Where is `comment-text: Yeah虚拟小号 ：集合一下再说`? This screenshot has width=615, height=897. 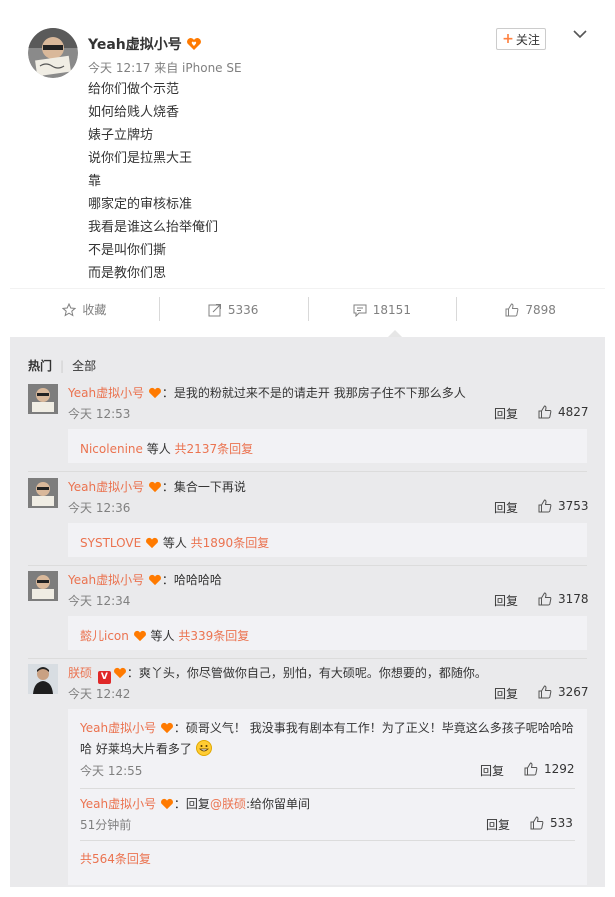
comment-text: Yeah虚拟小号 ：集合一下再说 is located at coordinates (157, 487).